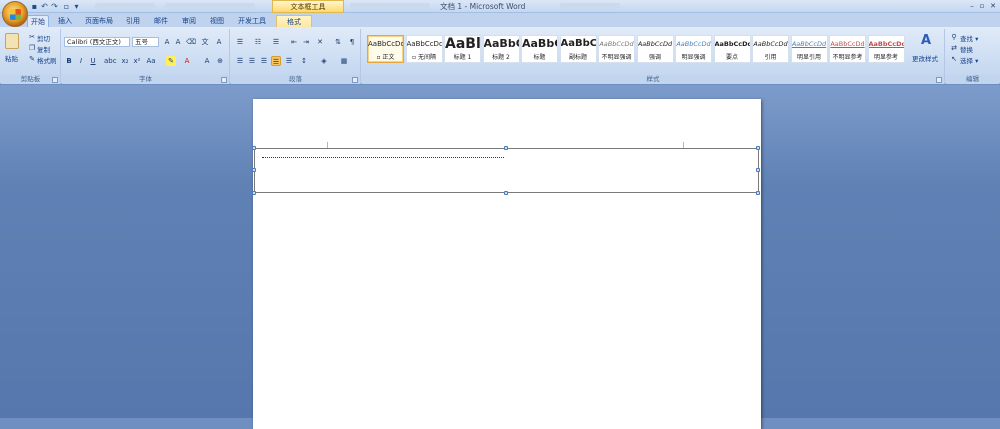 The height and width of the screenshot is (429, 1000). Describe the element at coordinates (43, 38) in the screenshot. I see `cut-button: 剪切` at that location.